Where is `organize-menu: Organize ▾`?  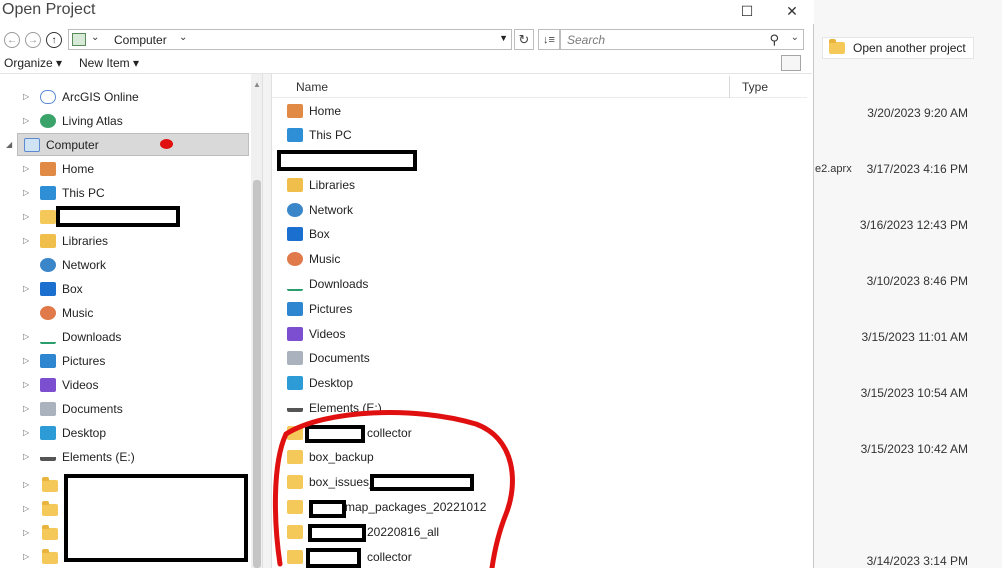 organize-menu: Organize ▾ is located at coordinates (33, 63).